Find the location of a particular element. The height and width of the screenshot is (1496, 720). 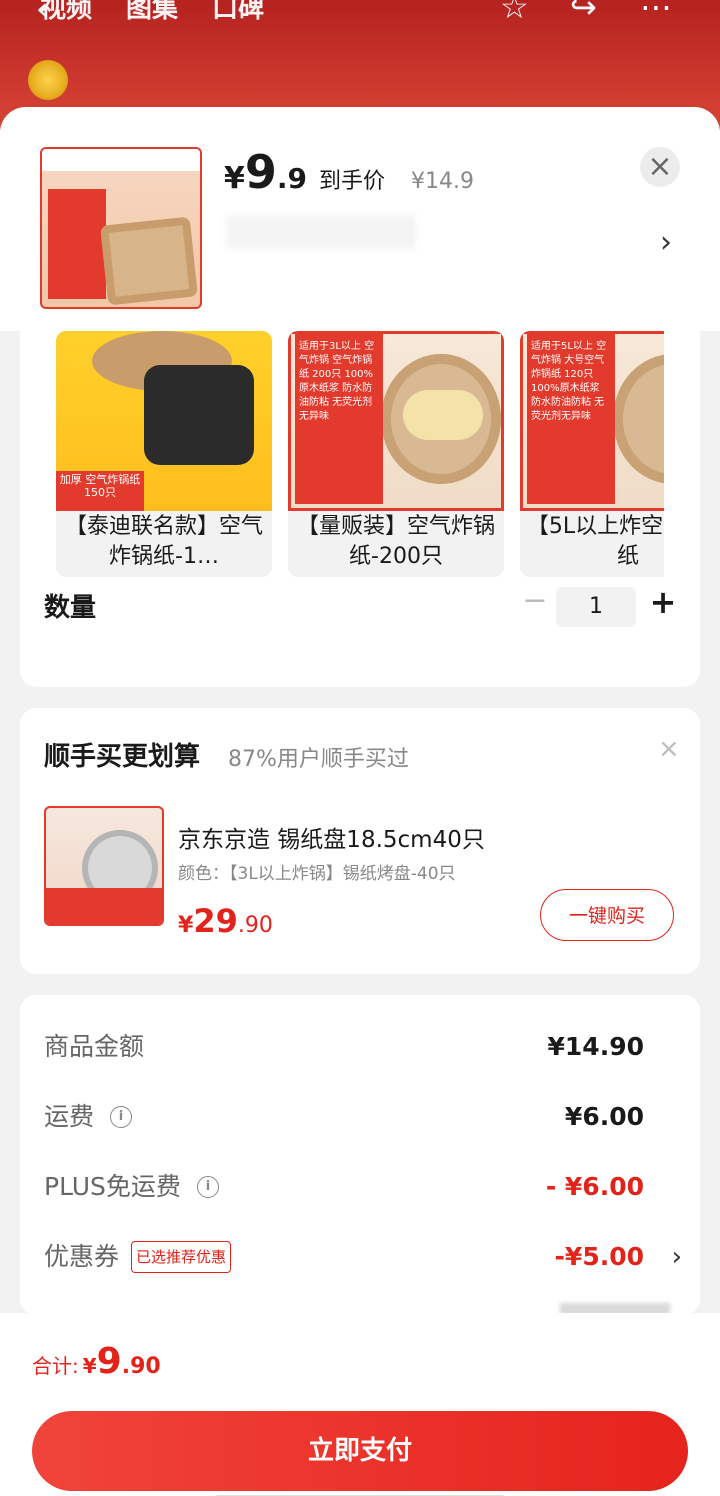

shipping-label: 运费 is located at coordinates (69, 1116).